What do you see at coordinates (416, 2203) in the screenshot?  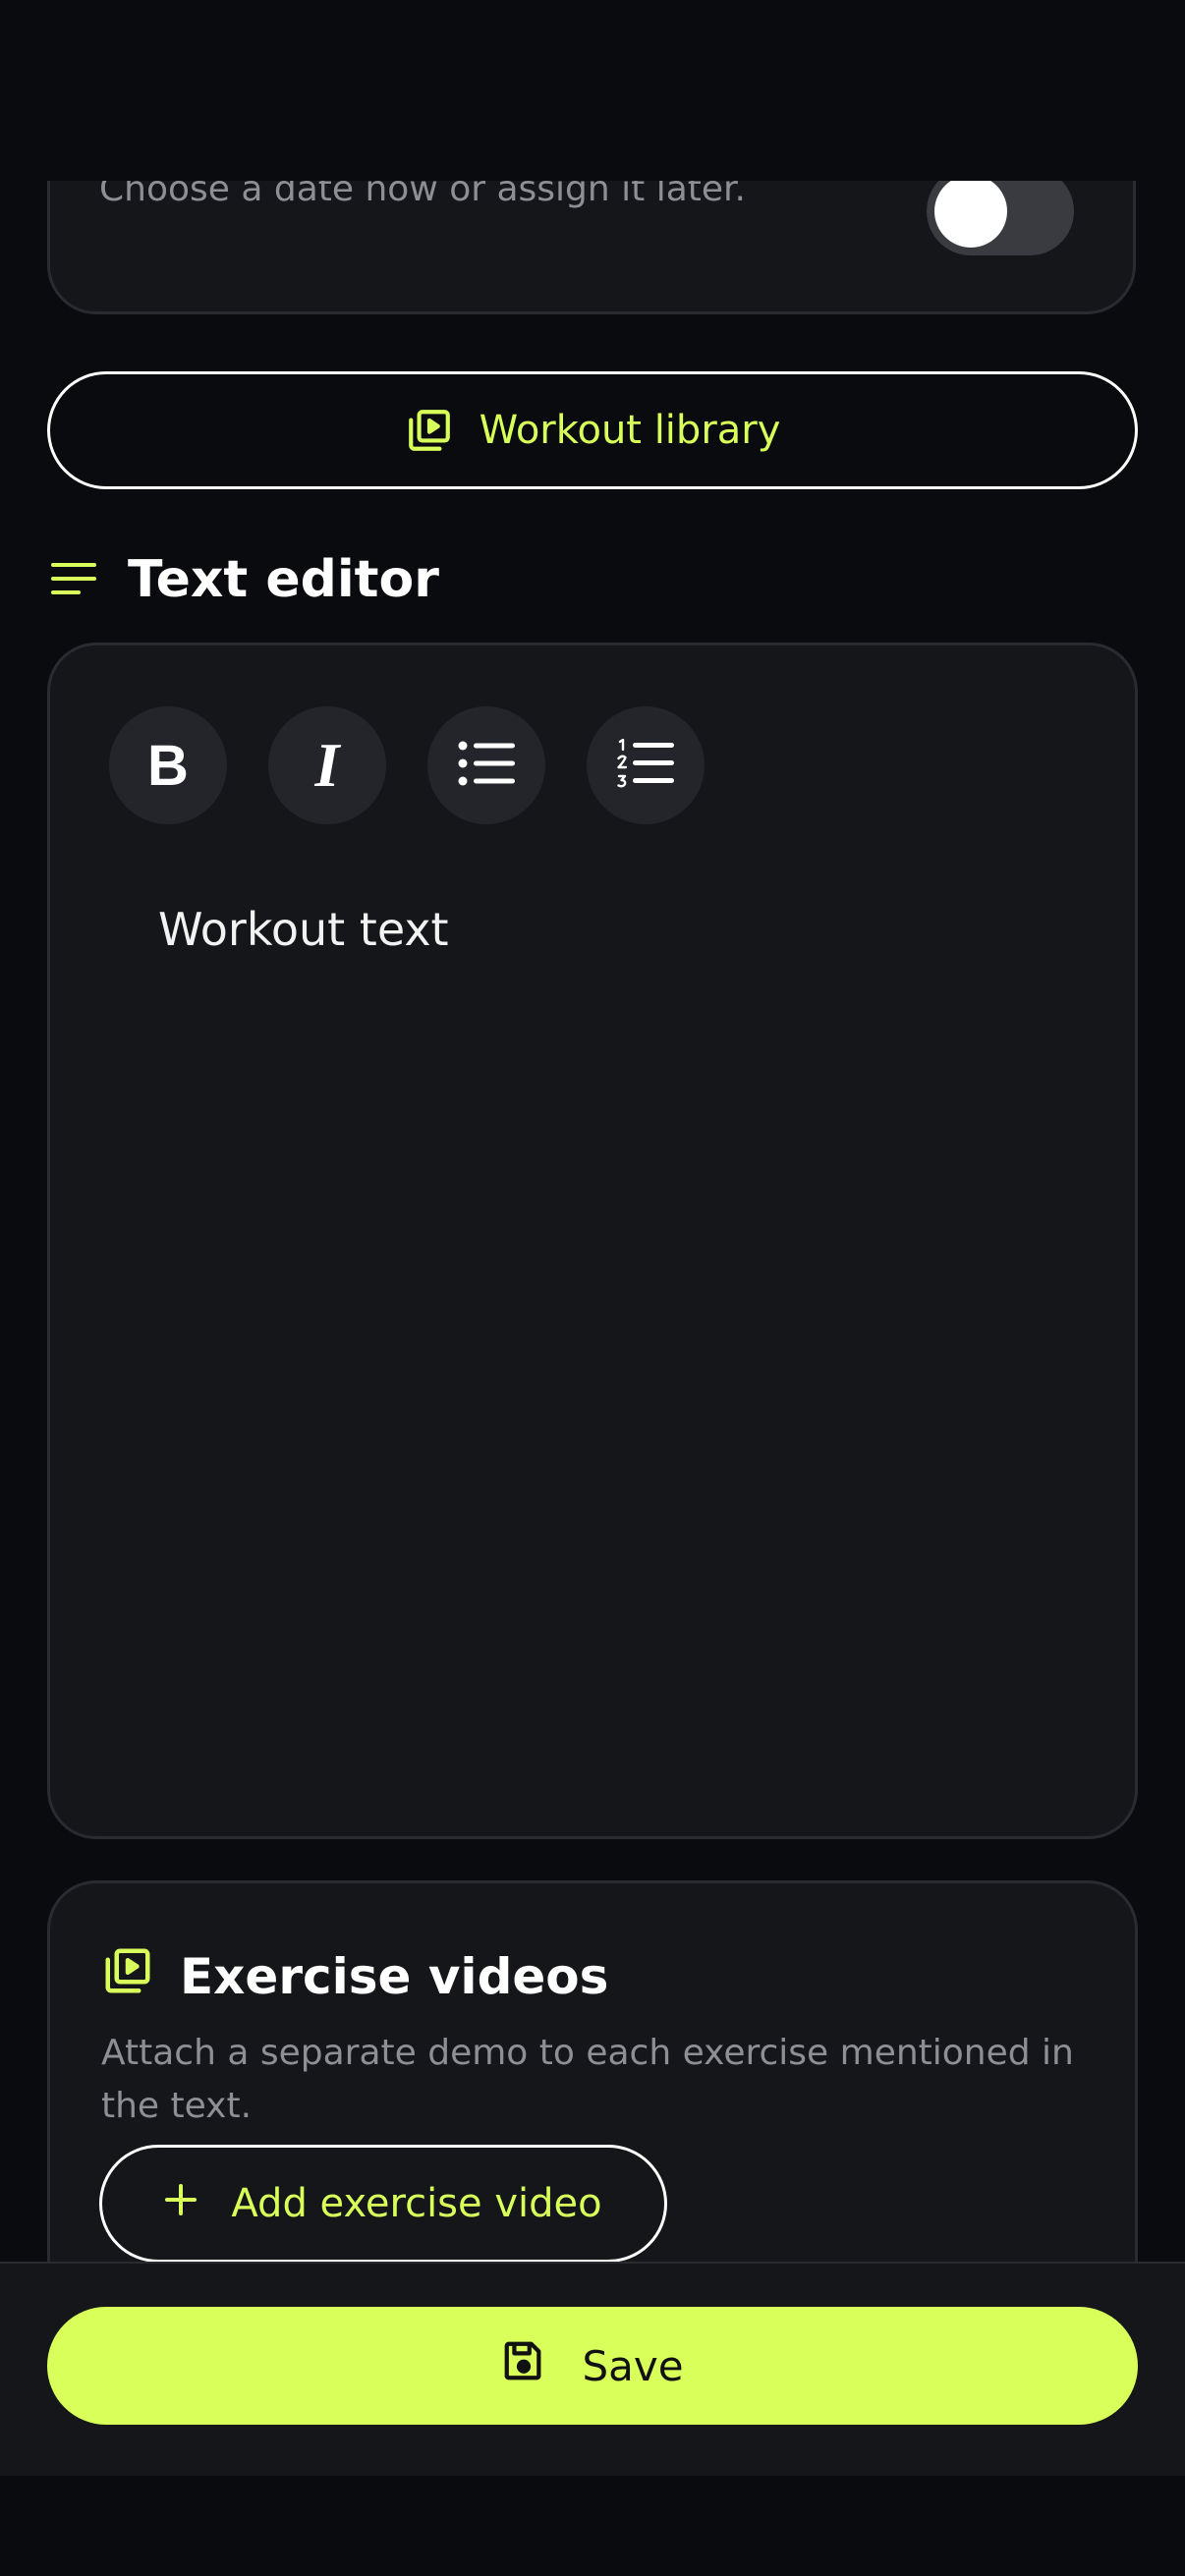 I see `add-exercise-video-label: Add exercise video` at bounding box center [416, 2203].